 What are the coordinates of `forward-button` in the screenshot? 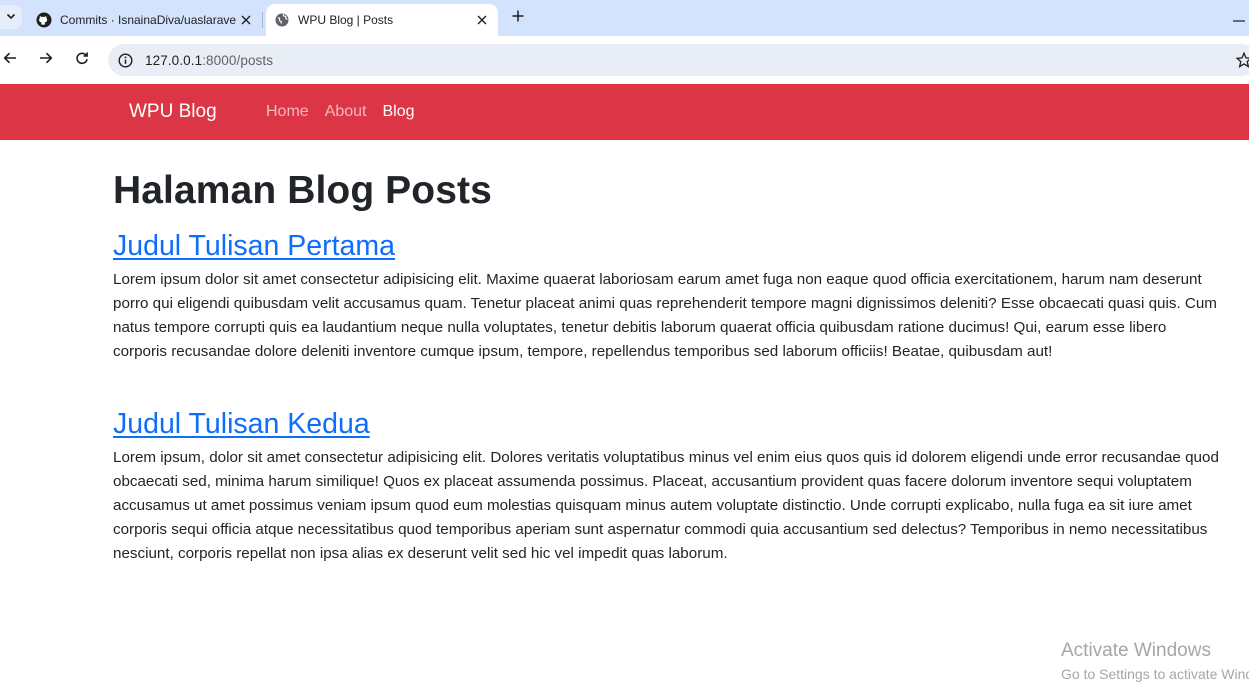 It's located at (46, 60).